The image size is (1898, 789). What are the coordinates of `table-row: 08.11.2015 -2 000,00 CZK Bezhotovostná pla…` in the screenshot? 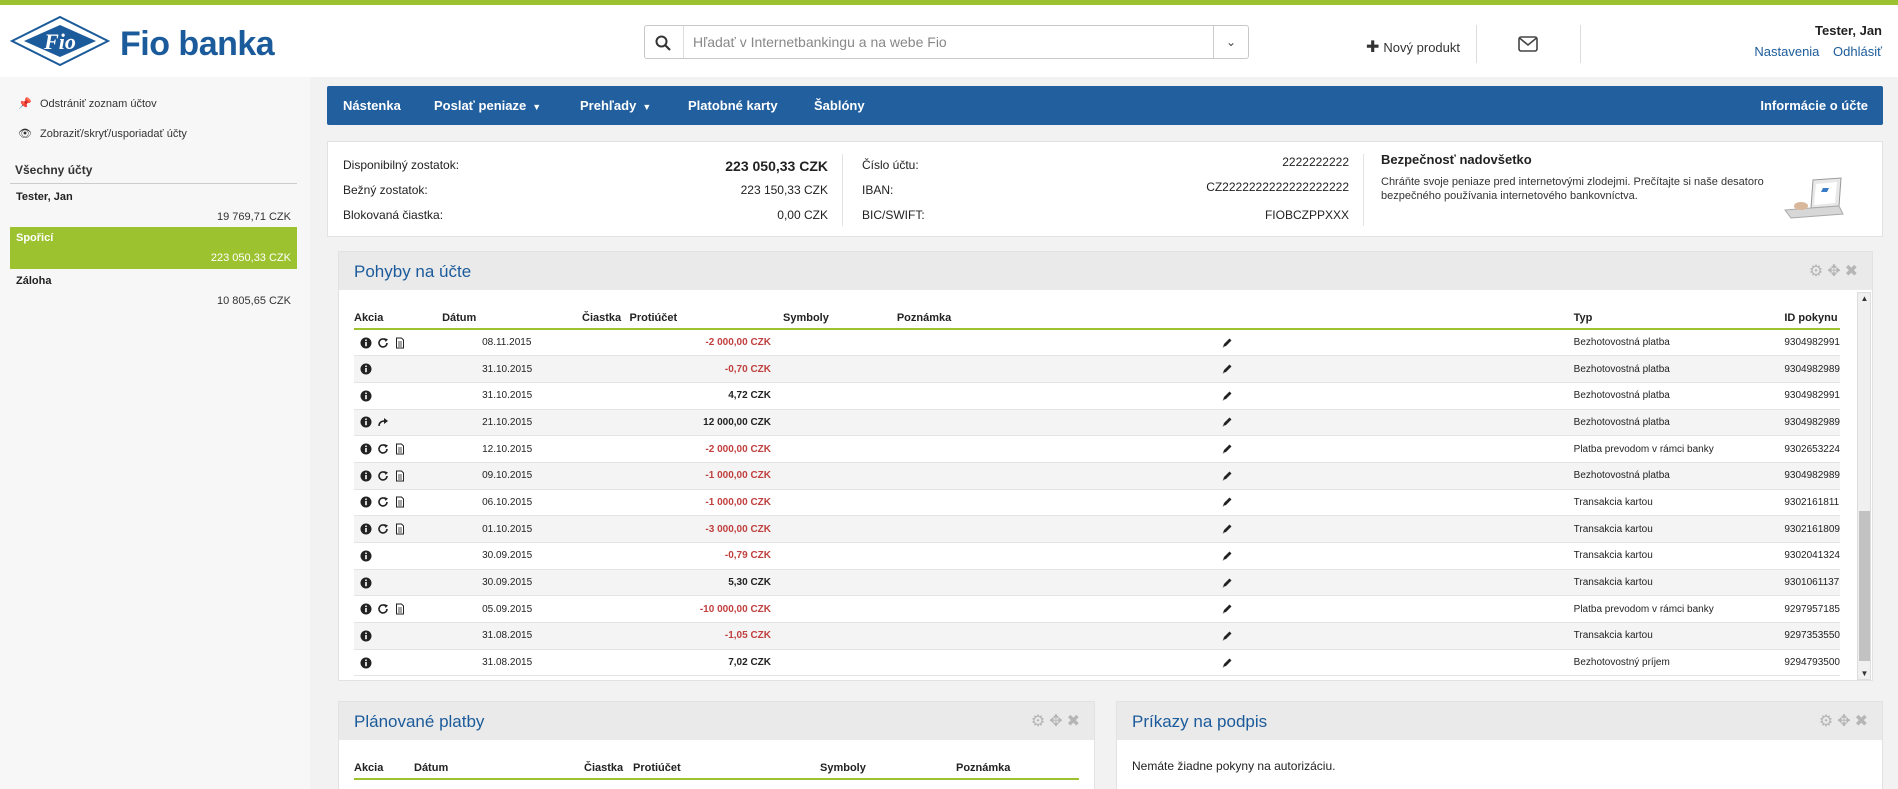 It's located at (1097, 343).